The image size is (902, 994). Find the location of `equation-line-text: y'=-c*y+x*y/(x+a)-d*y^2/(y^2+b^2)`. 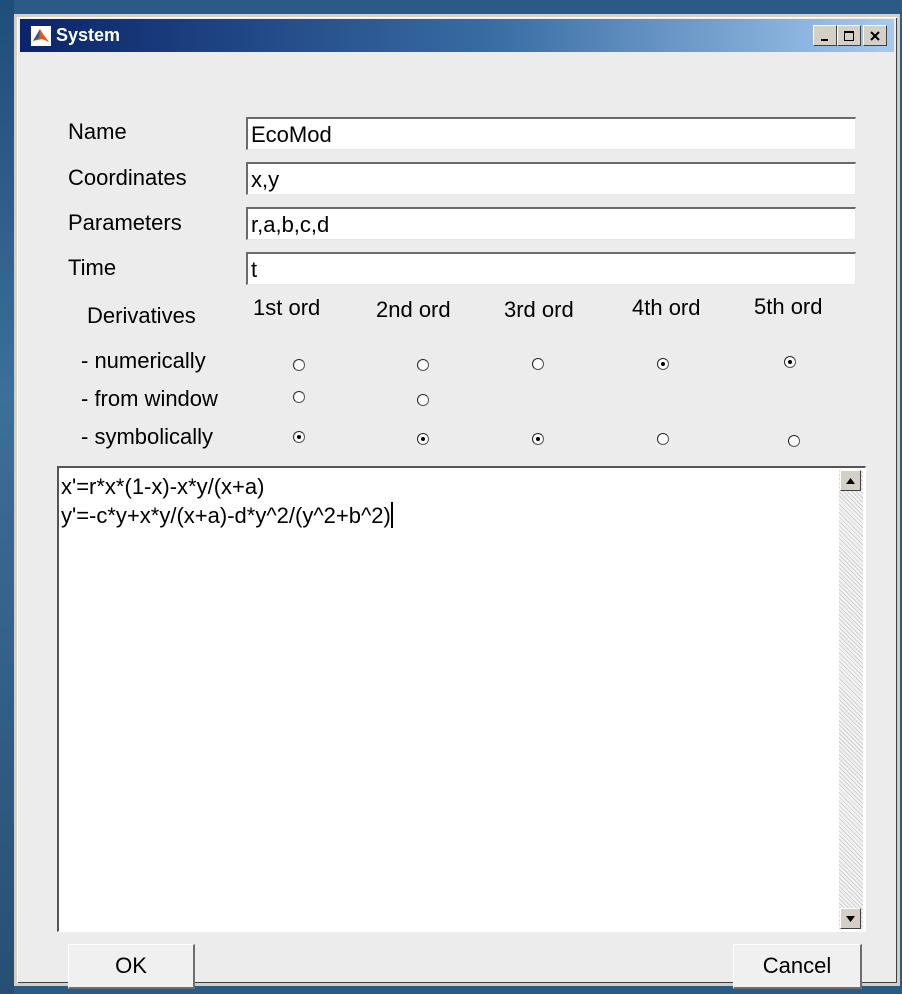

equation-line-text: y'=-c*y+x*y/(x+a)-d*y^2/(y^2+b^2) is located at coordinates (226, 515).